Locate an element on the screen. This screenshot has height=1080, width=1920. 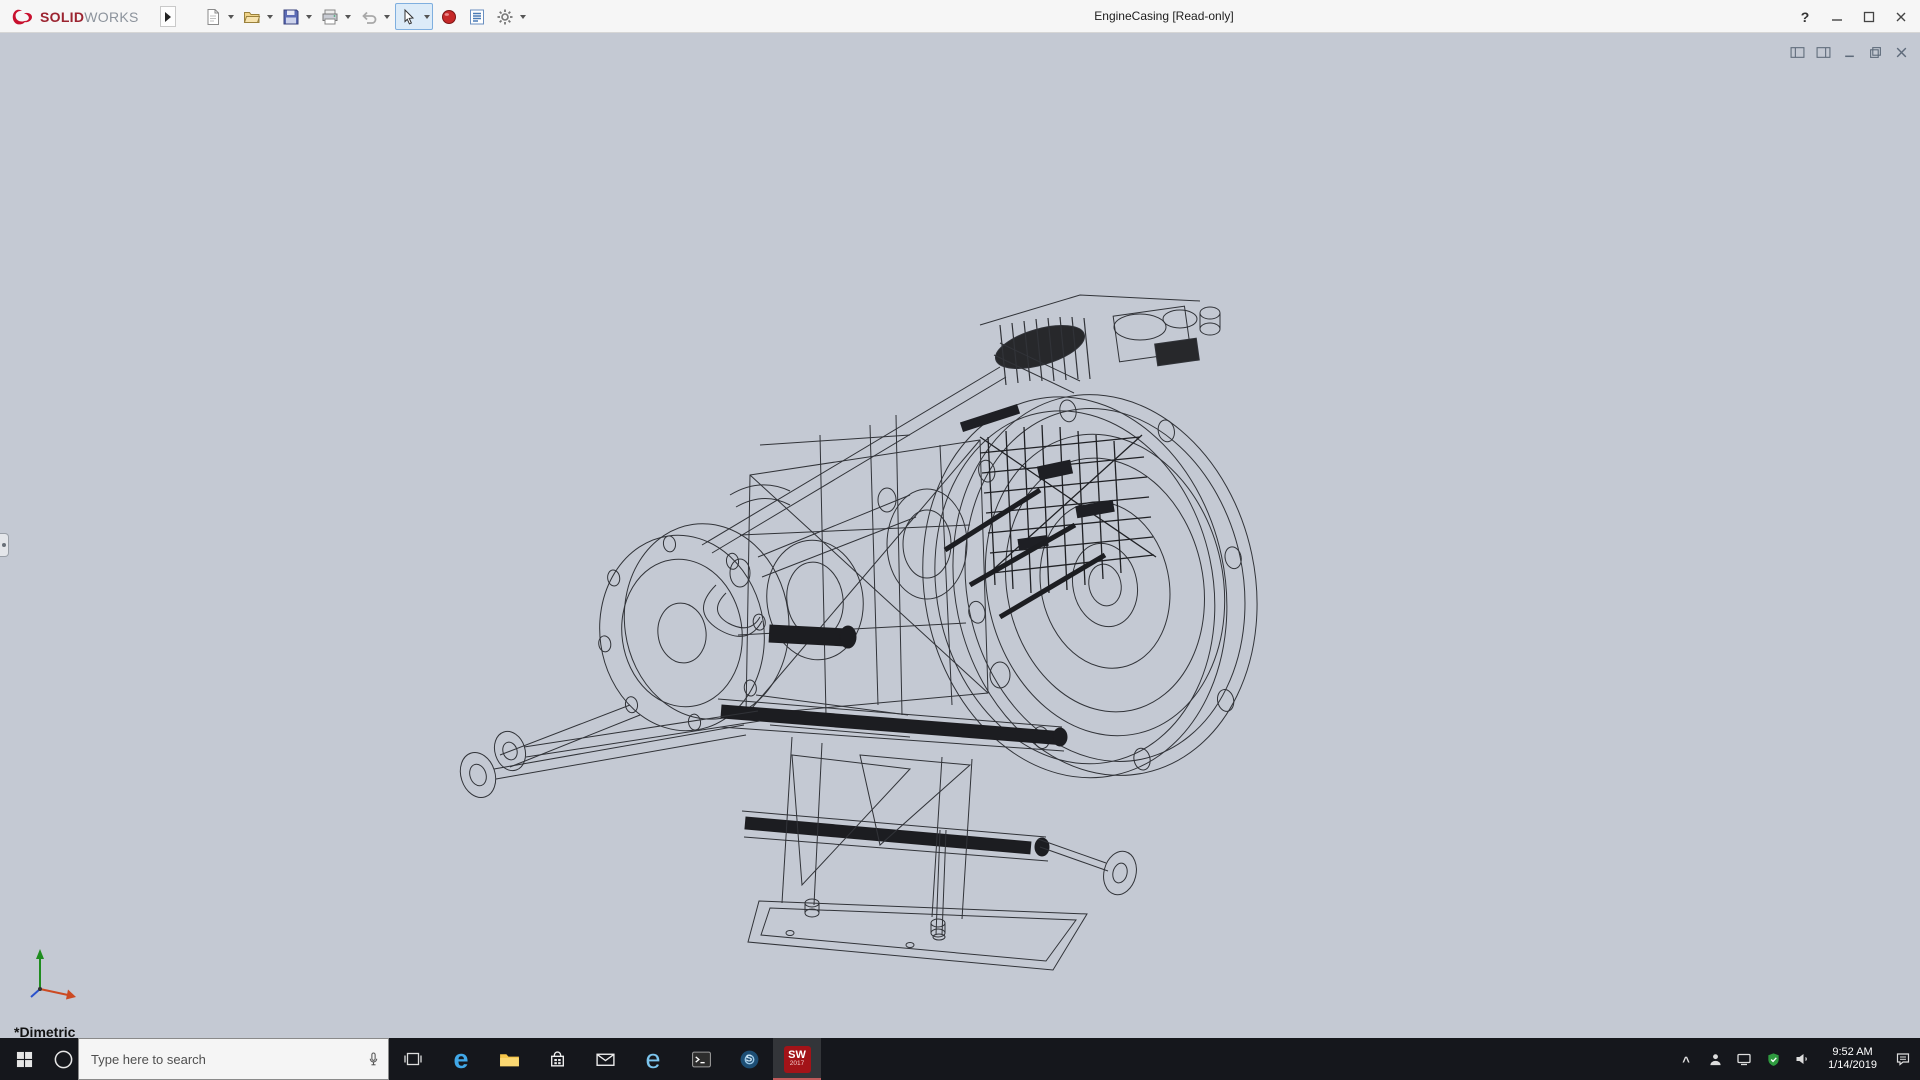
open-button is located at coordinates (251, 16).